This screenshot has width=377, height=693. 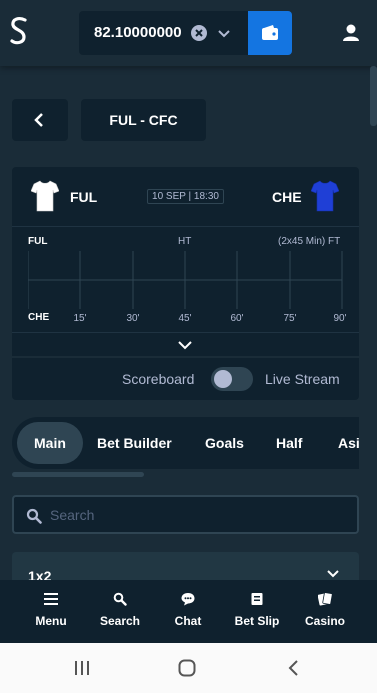 I want to click on wallet-button, so click(x=270, y=33).